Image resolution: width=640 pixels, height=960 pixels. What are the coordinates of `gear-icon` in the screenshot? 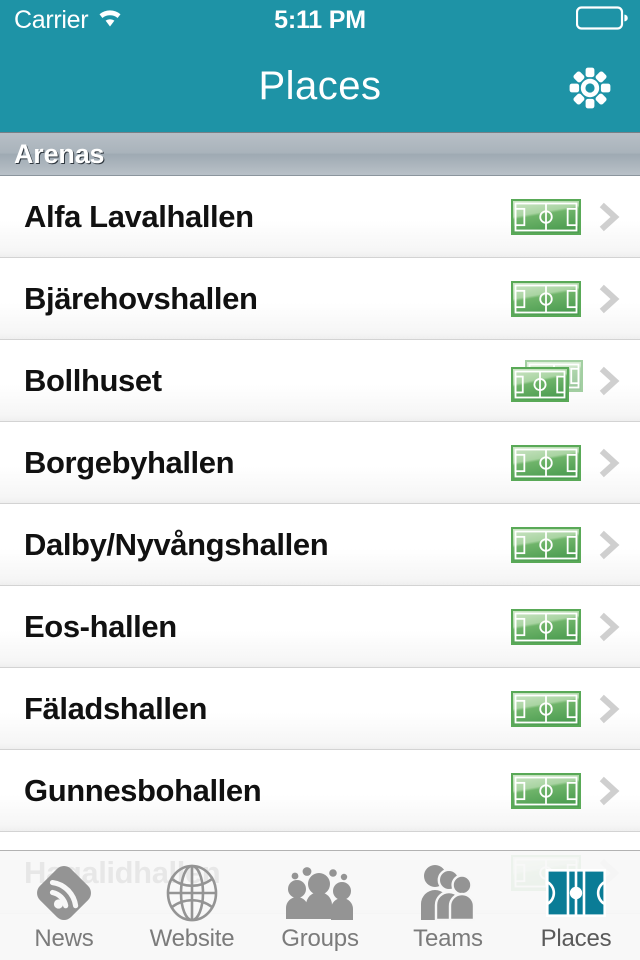 It's located at (590, 88).